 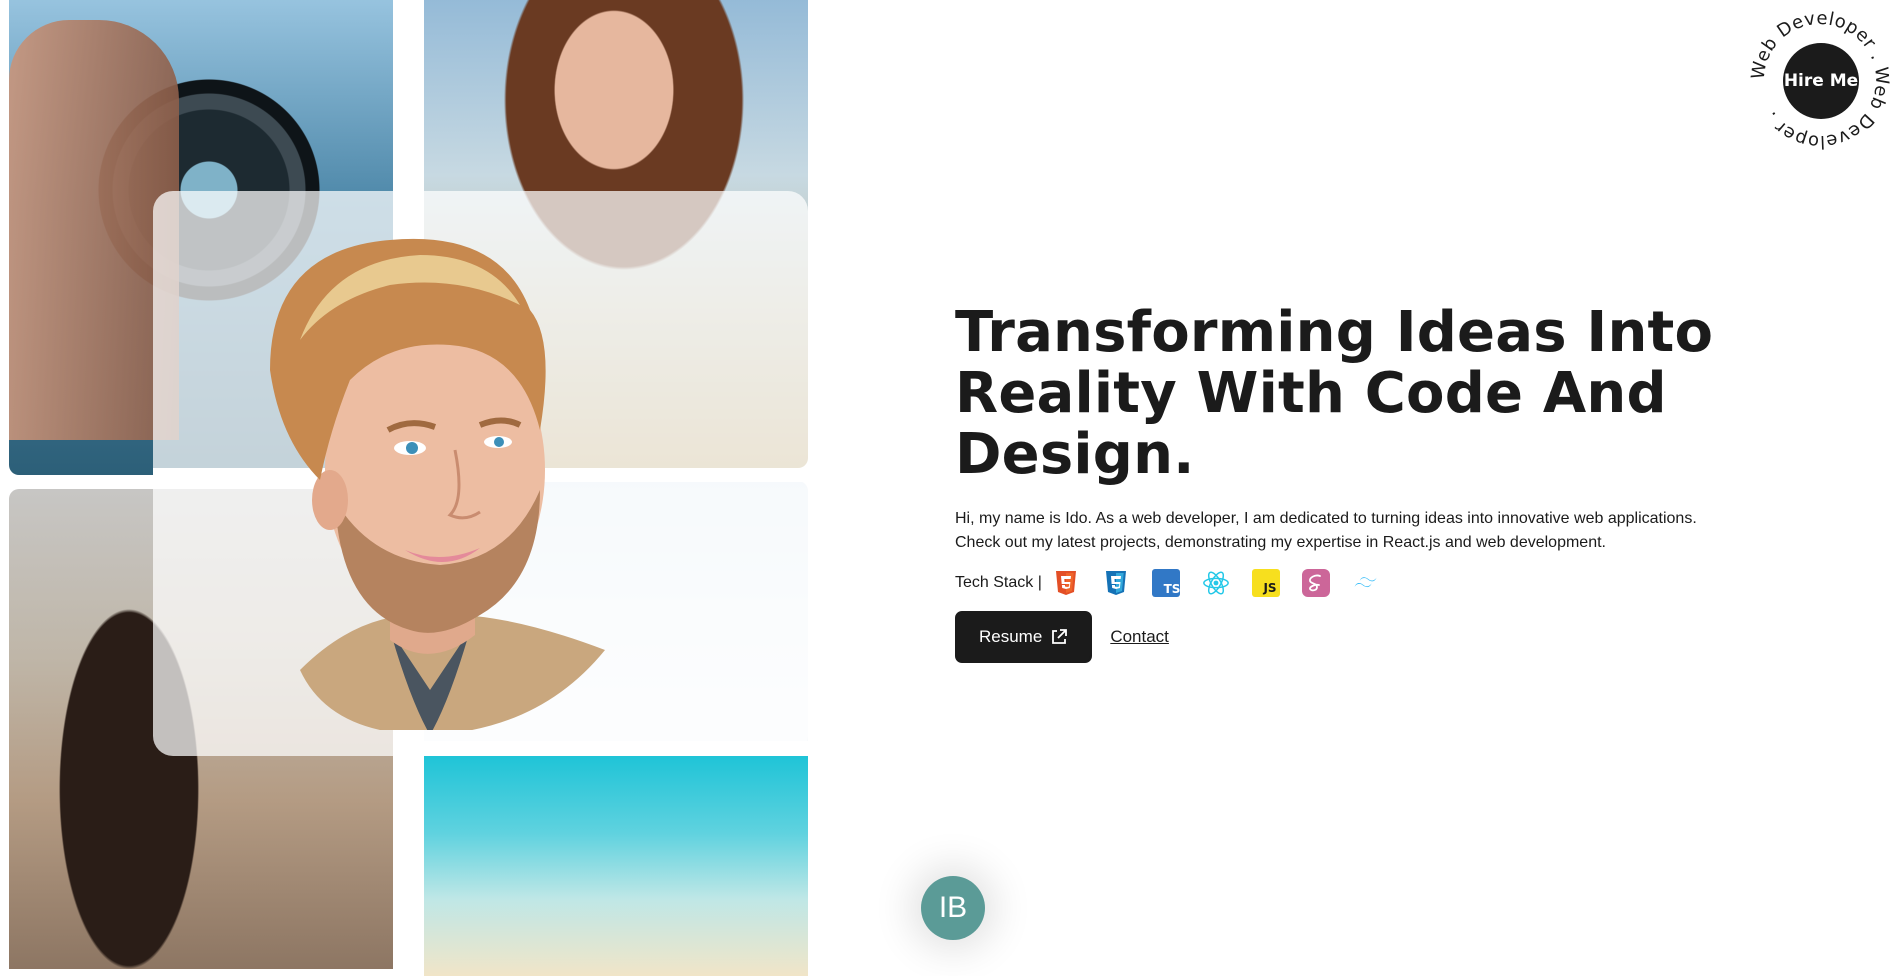 What do you see at coordinates (953, 908) in the screenshot?
I see `initials-avatar: IB` at bounding box center [953, 908].